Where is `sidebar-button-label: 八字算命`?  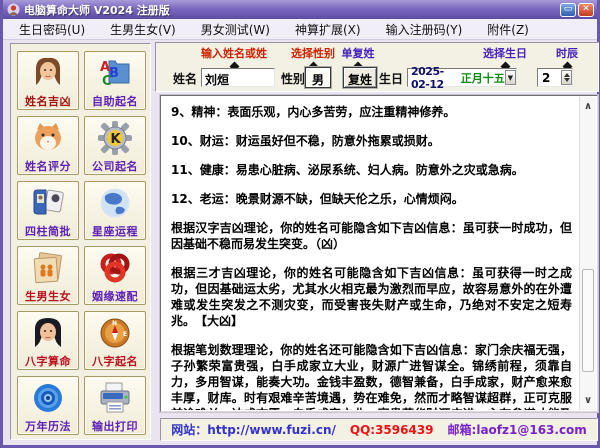
sidebar-button-label: 八字算命 is located at coordinates (48, 361).